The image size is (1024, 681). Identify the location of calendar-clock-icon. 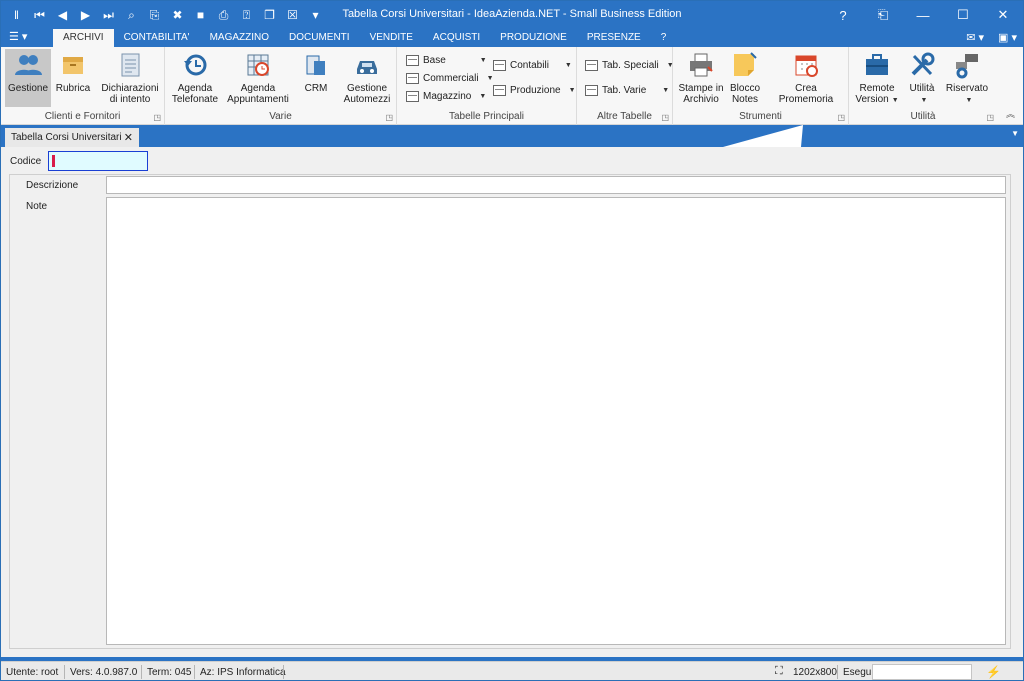
(258, 65).